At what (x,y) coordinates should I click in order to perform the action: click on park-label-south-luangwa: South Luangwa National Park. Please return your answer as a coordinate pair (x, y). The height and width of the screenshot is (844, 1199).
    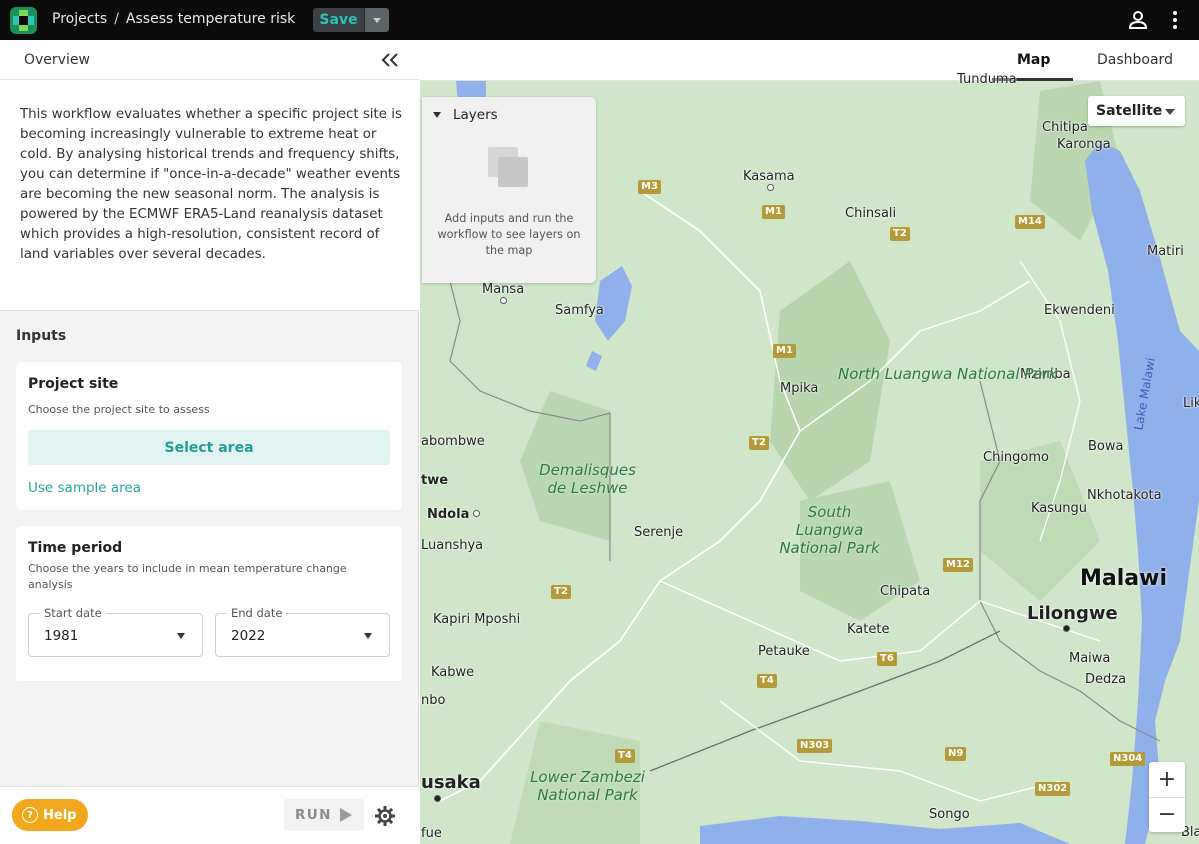
    Looking at the image, I should click on (829, 530).